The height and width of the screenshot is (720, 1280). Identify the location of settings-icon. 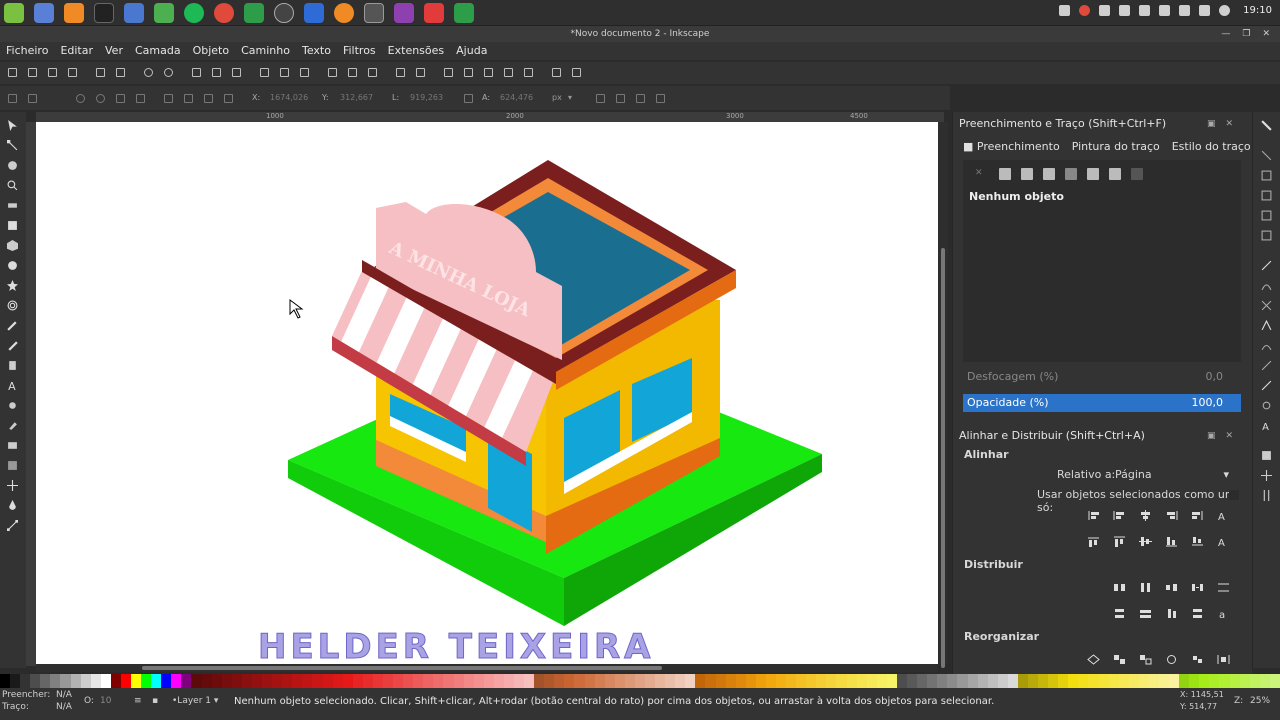
(164, 13).